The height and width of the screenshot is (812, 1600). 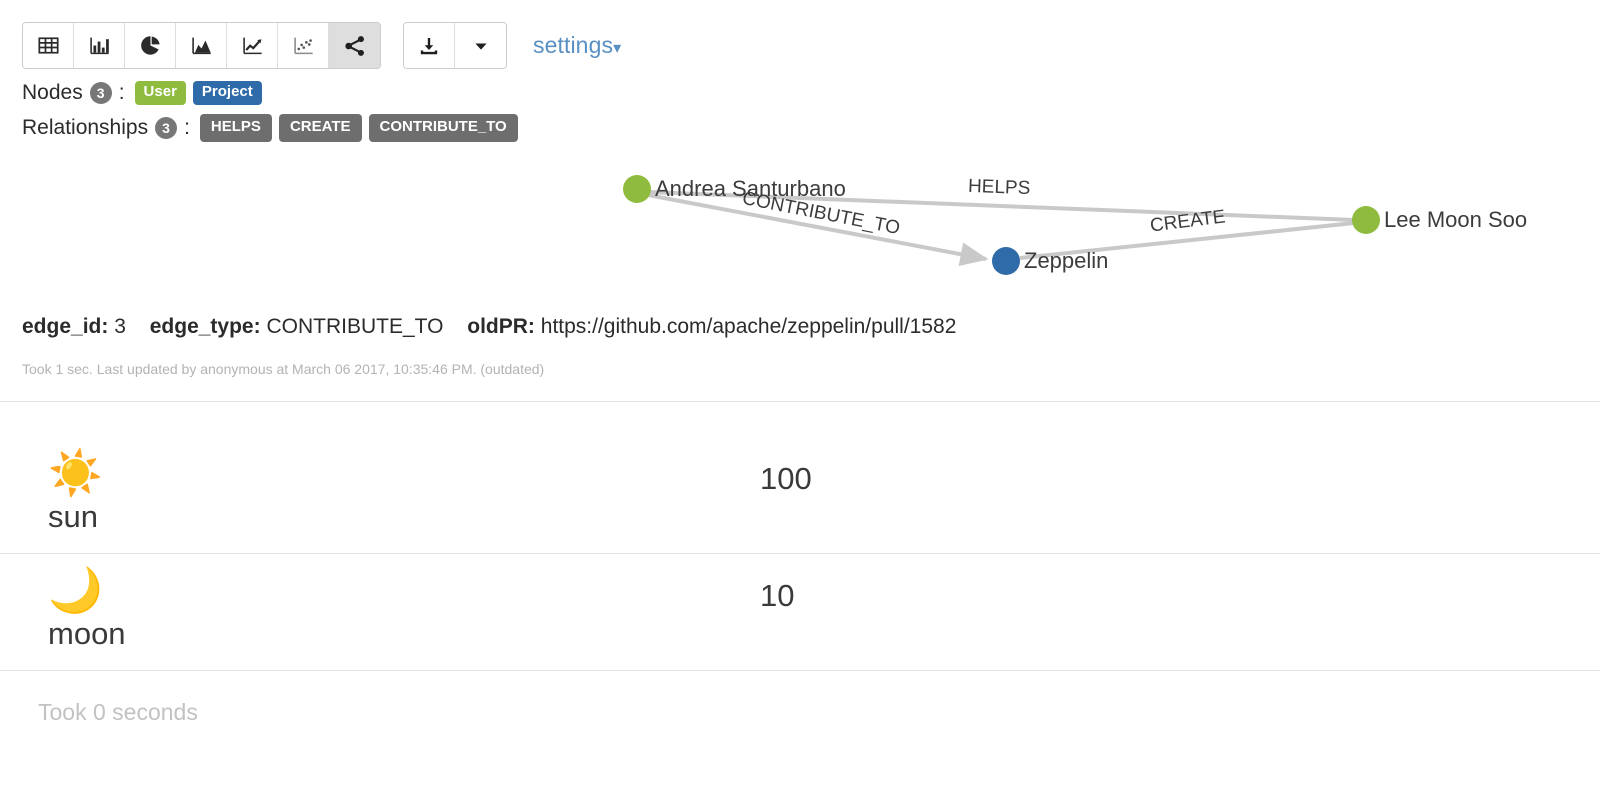 What do you see at coordinates (205, 326) in the screenshot?
I see `edge-type-key: edge_type:` at bounding box center [205, 326].